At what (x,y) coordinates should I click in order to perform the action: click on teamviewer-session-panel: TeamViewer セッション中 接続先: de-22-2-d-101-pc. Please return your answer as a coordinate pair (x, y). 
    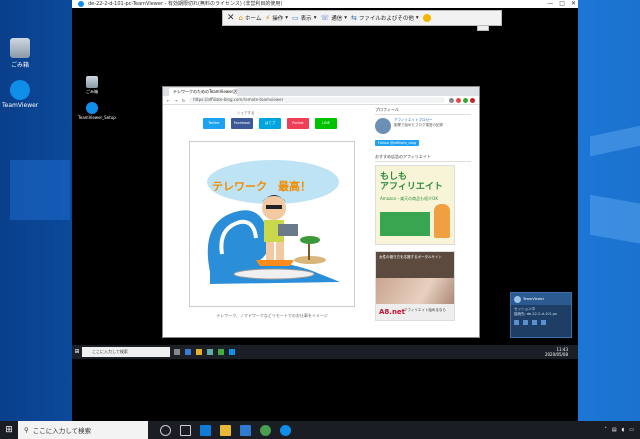
    Looking at the image, I should click on (541, 315).